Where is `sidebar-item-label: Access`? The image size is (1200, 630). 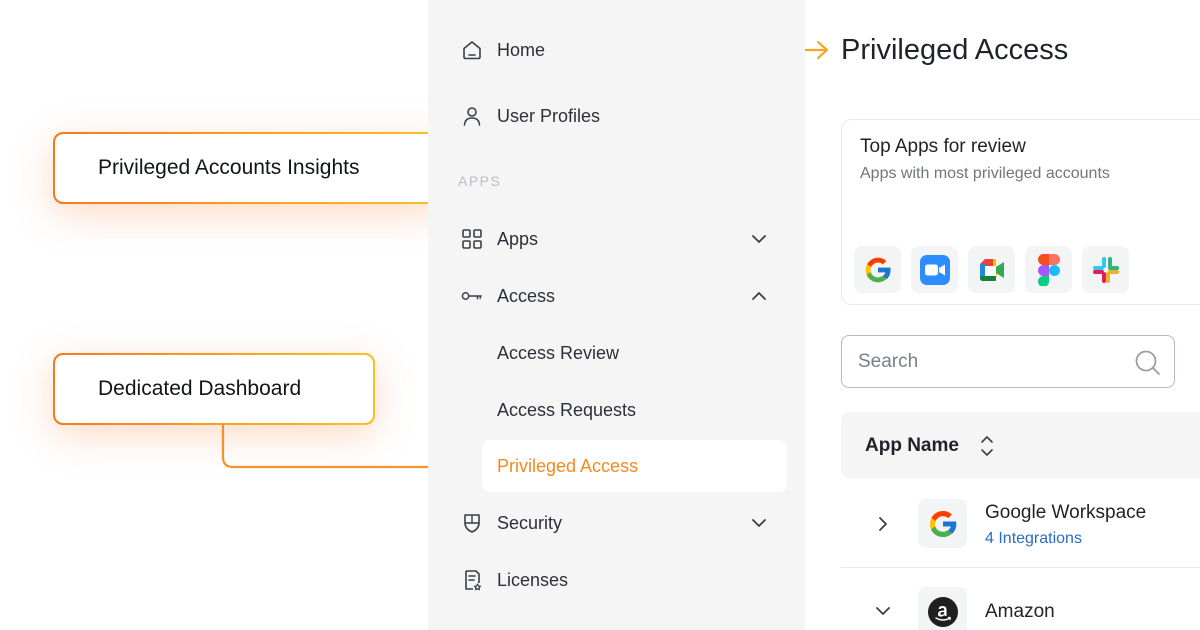
sidebar-item-label: Access is located at coordinates (526, 295).